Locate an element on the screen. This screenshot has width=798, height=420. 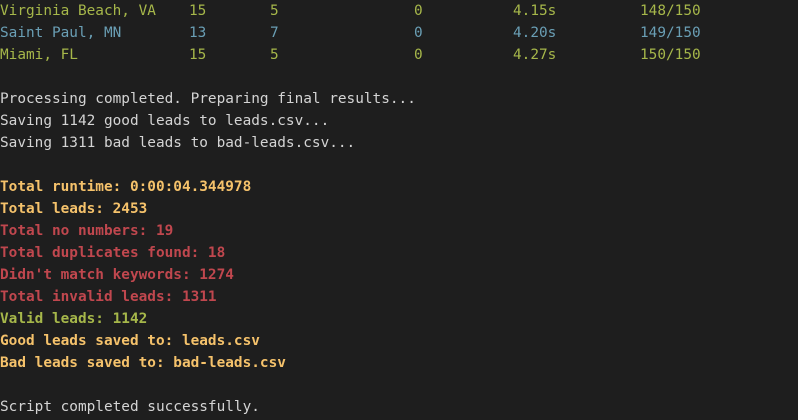
table-row: Miami, FL 15 5 0 4.27s 150/150 is located at coordinates (350, 55).